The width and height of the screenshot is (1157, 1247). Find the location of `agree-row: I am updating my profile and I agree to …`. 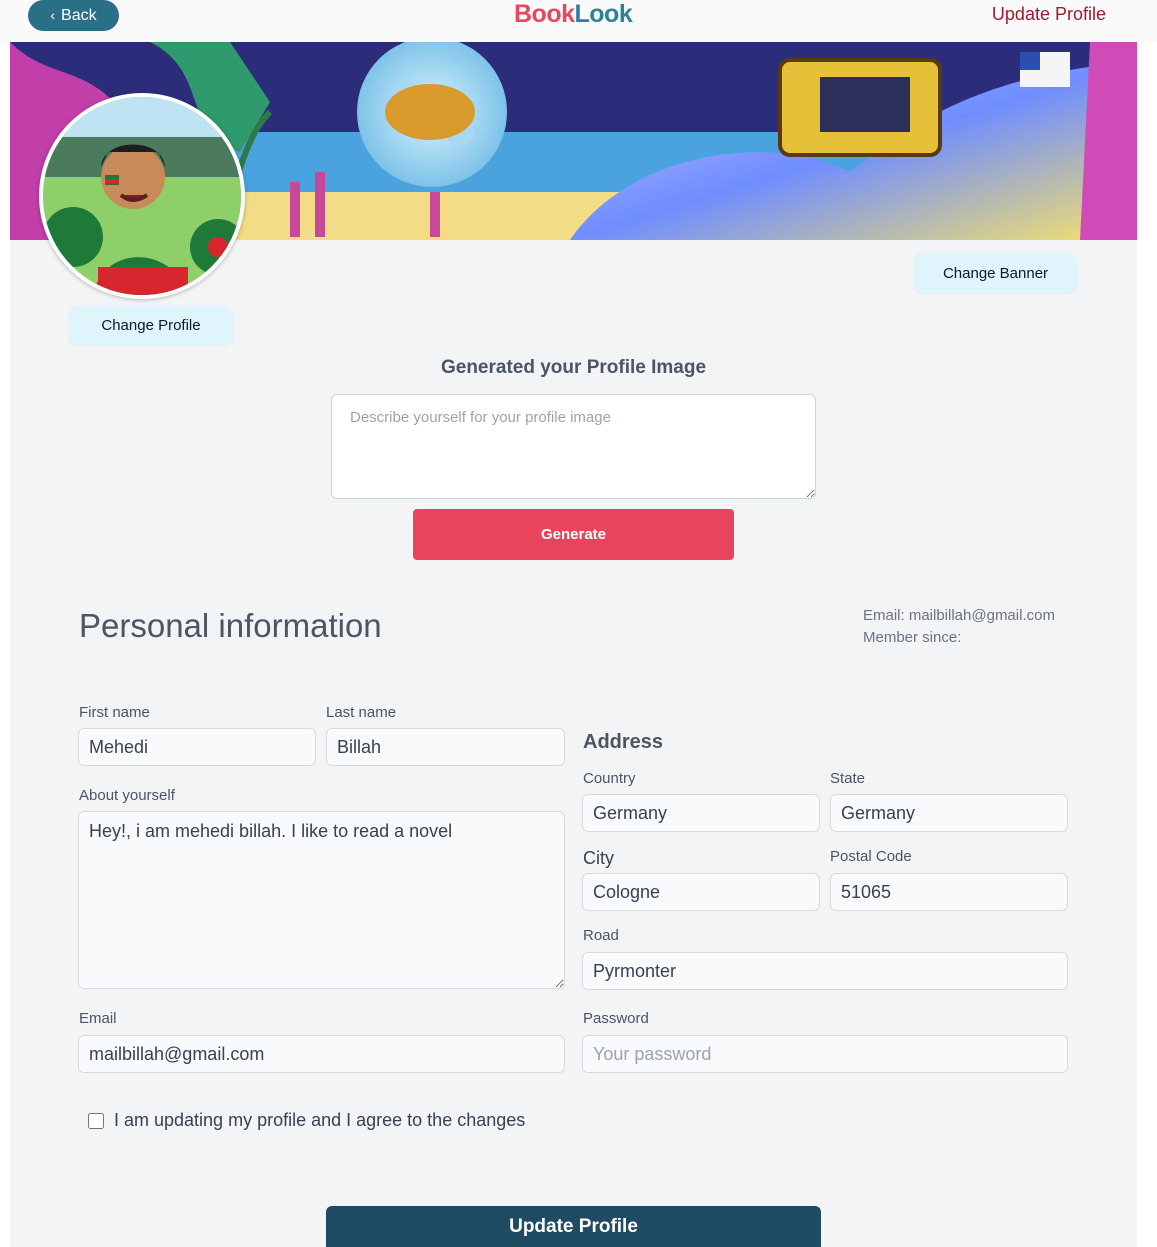

agree-row: I am updating my profile and I agree to … is located at coordinates (306, 1120).